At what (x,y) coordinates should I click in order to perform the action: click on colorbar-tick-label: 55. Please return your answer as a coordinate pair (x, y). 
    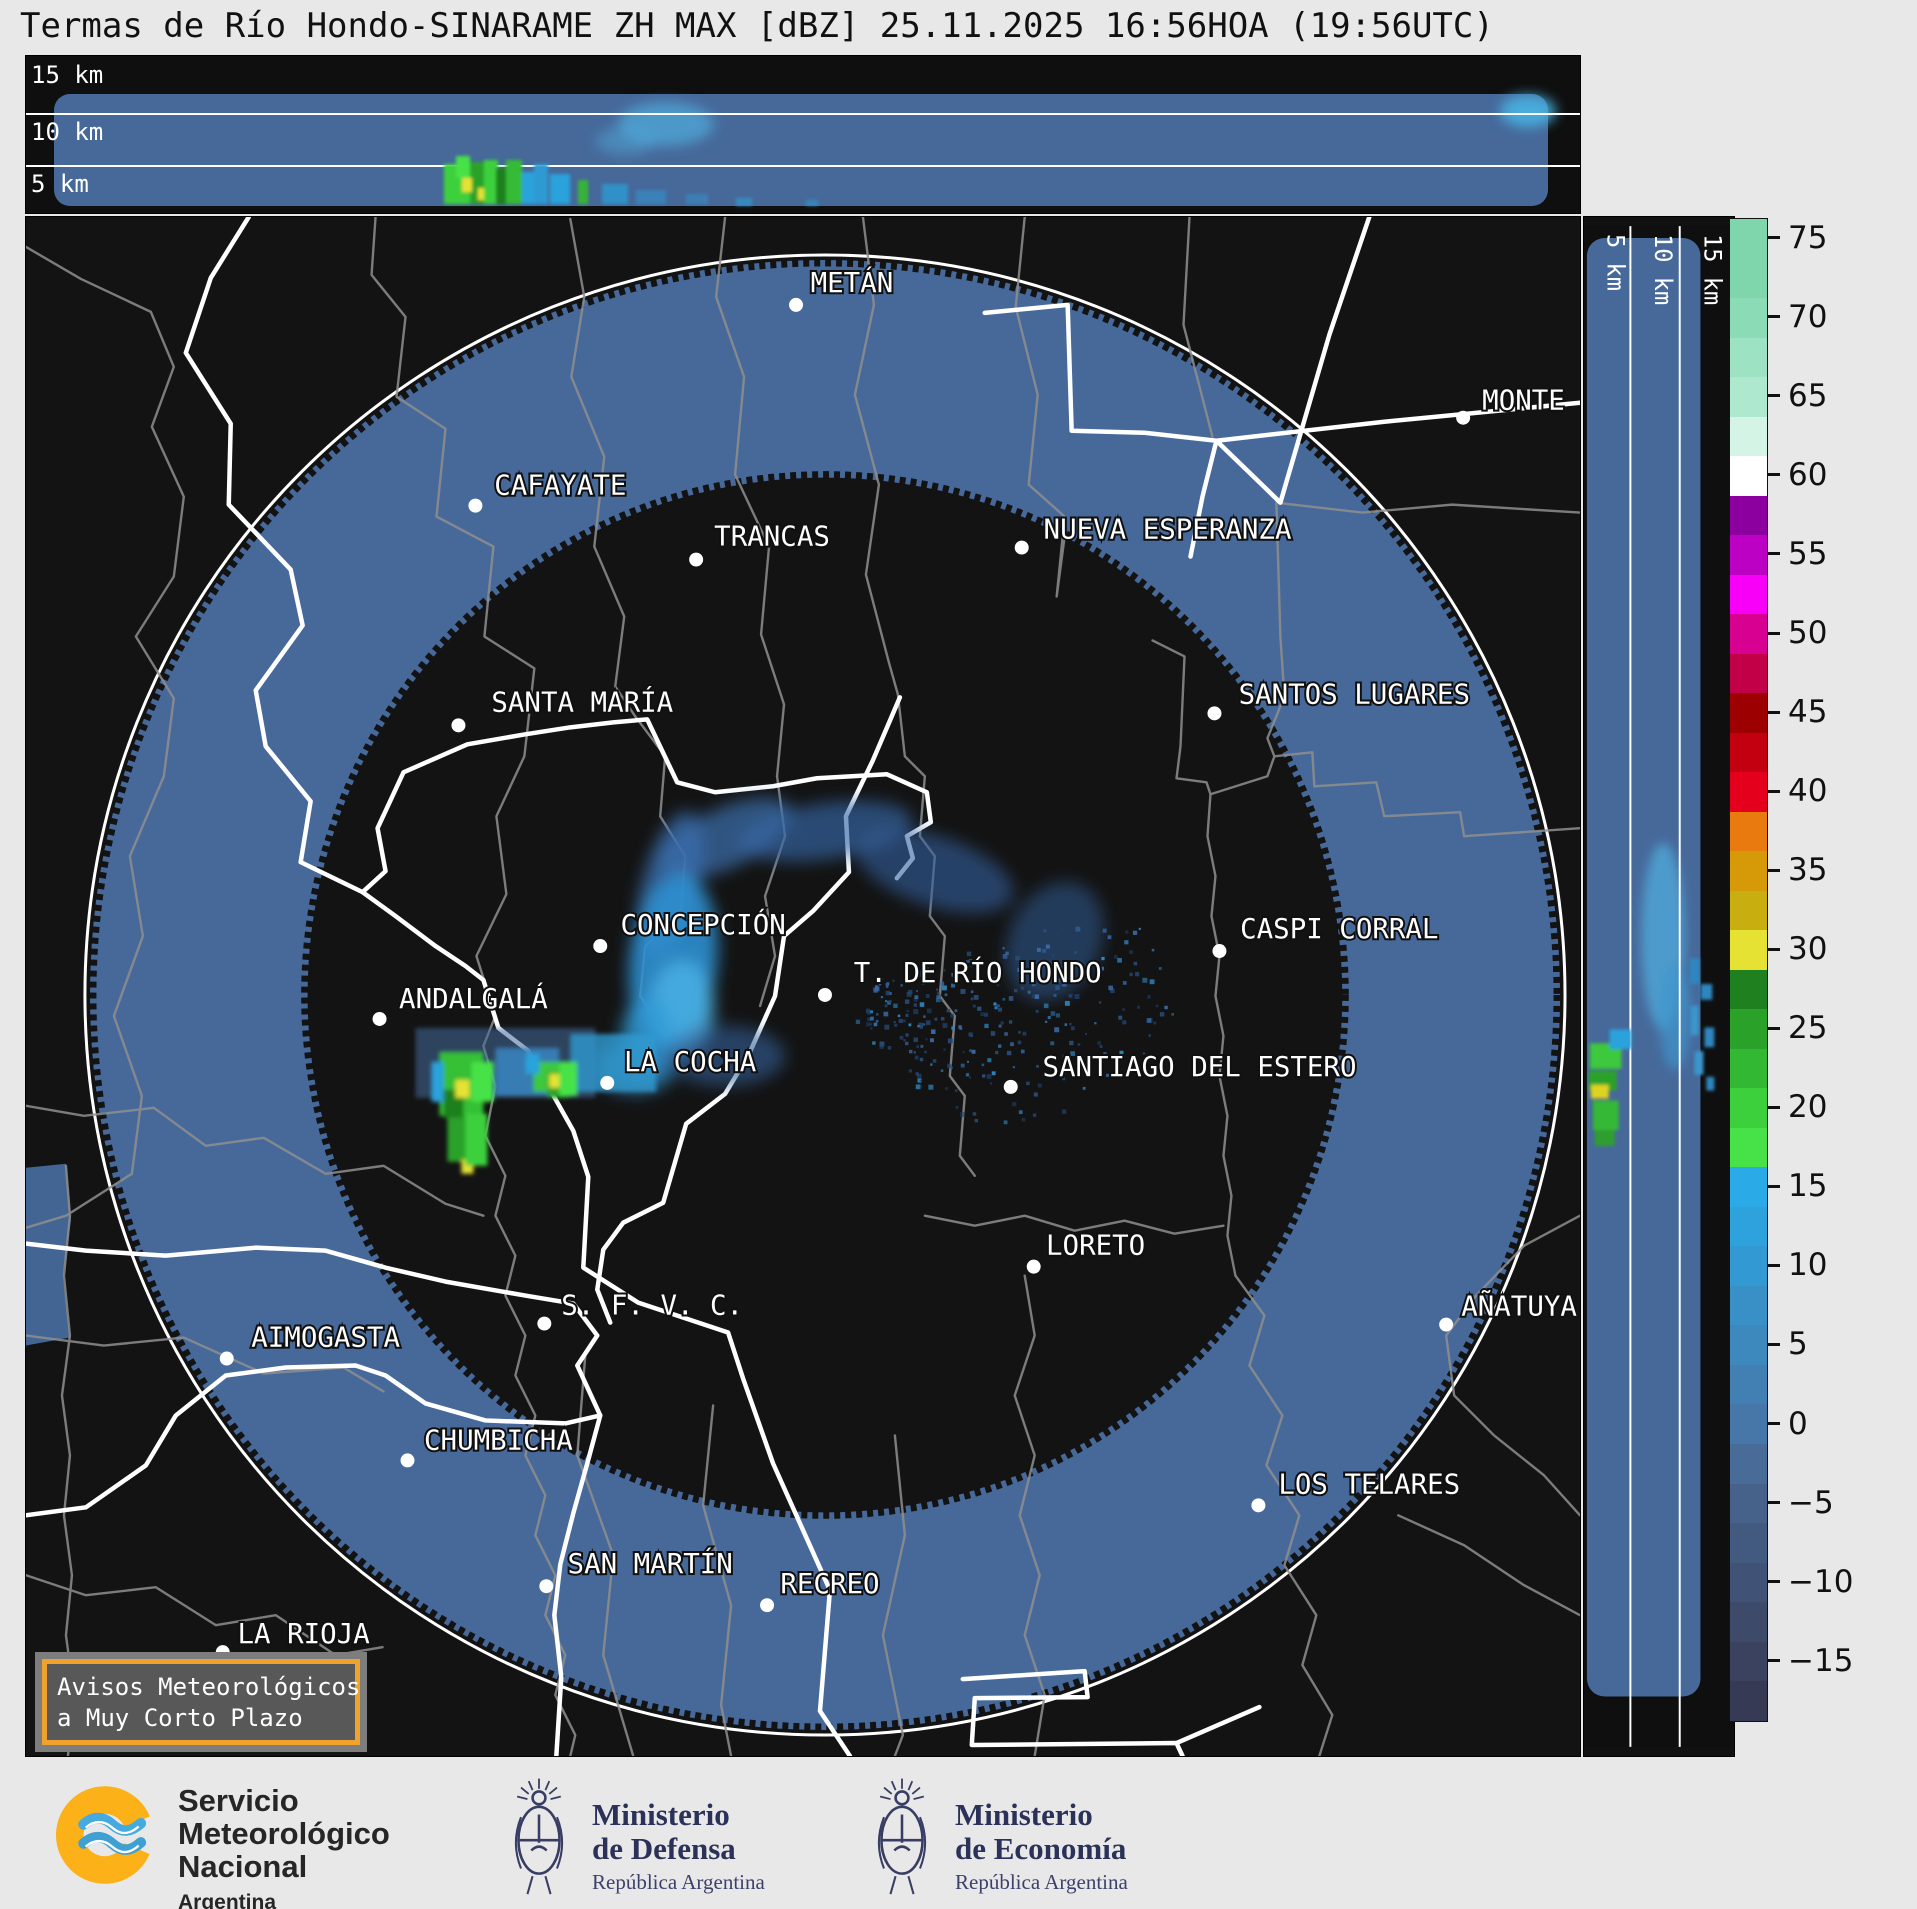
    Looking at the image, I should click on (1808, 553).